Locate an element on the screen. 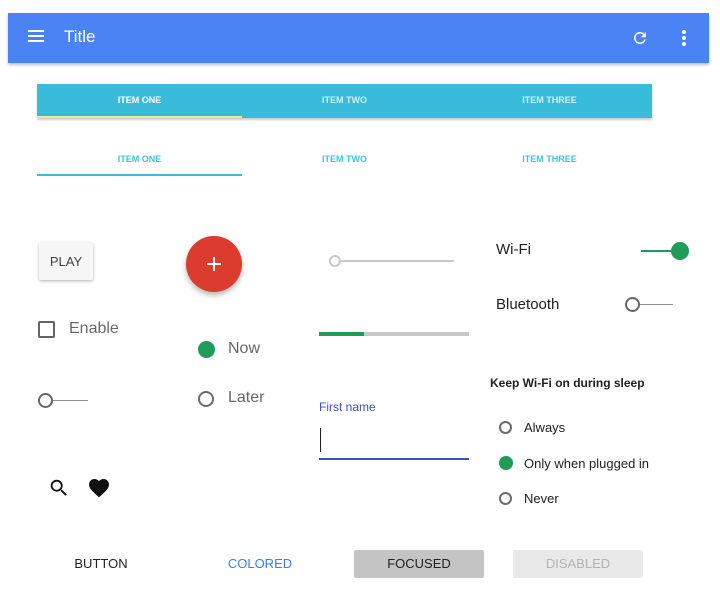 This screenshot has height=600, width=720. progress-bar is located at coordinates (394, 334).